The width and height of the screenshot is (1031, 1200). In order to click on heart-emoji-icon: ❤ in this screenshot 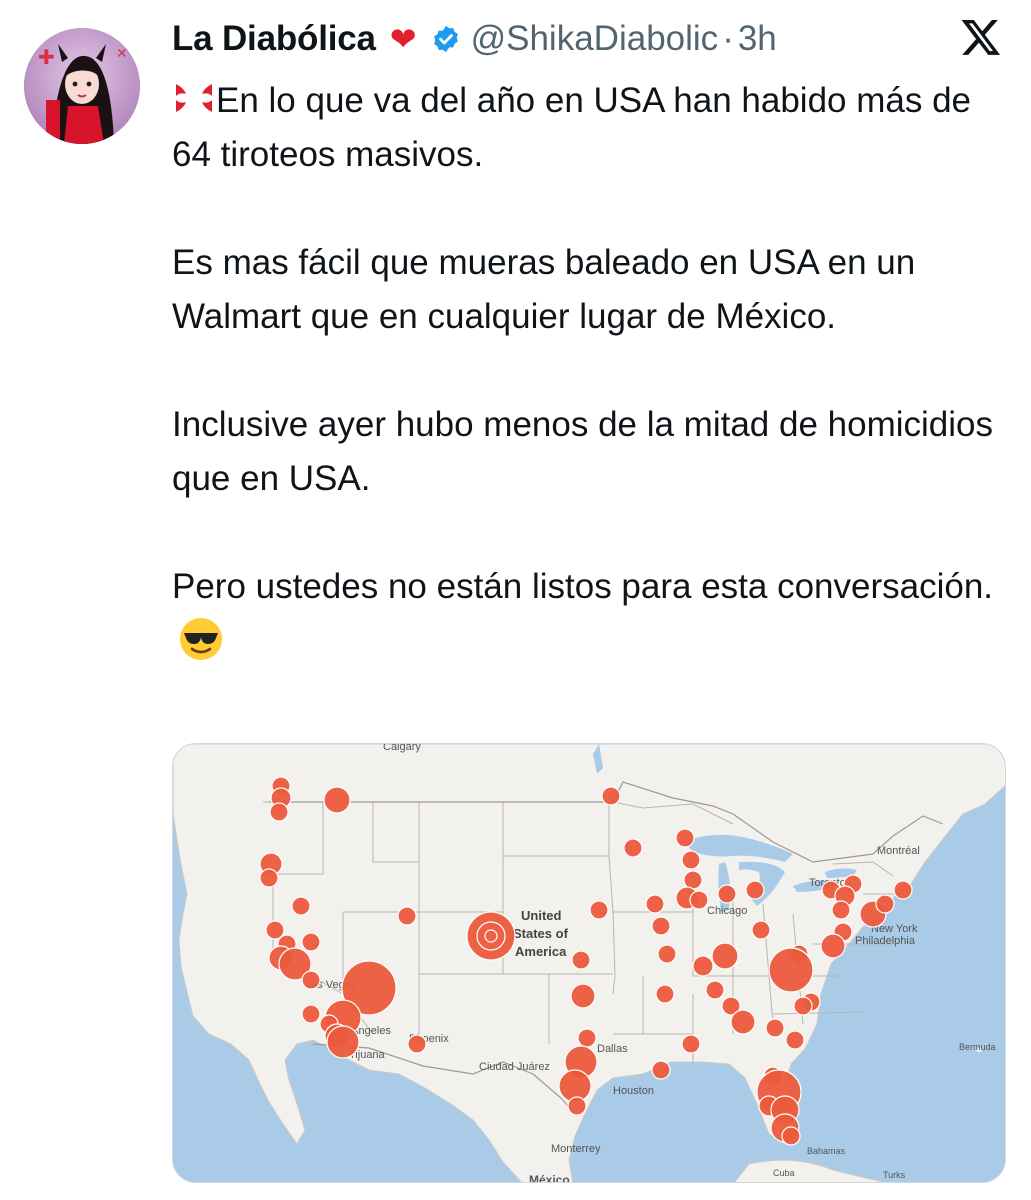, I will do `click(403, 39)`.